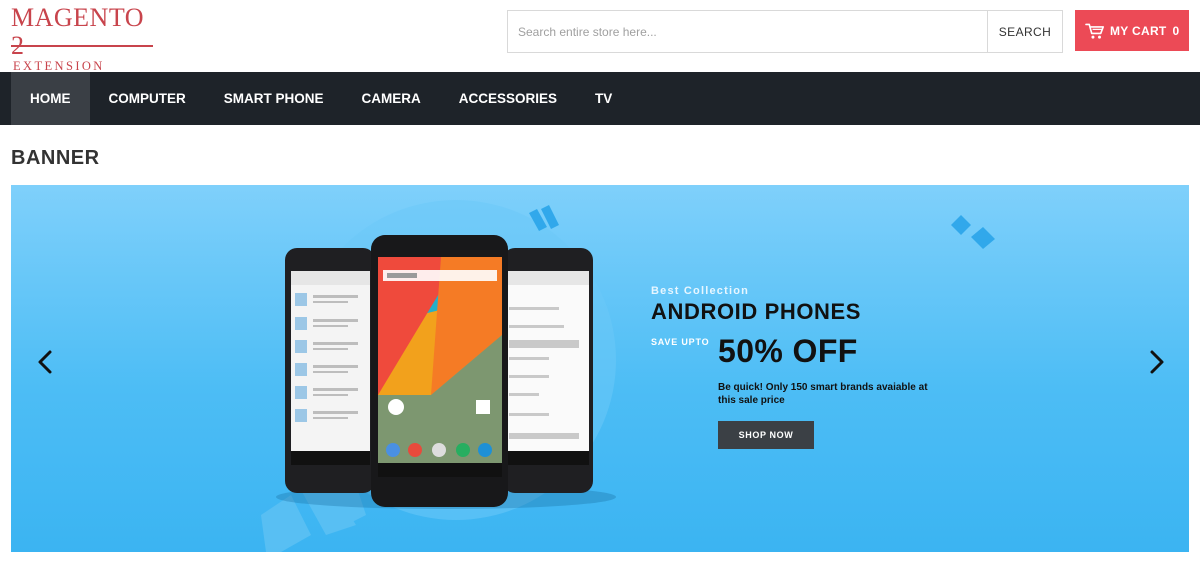  I want to click on search-form: SEARCH, so click(785, 31).